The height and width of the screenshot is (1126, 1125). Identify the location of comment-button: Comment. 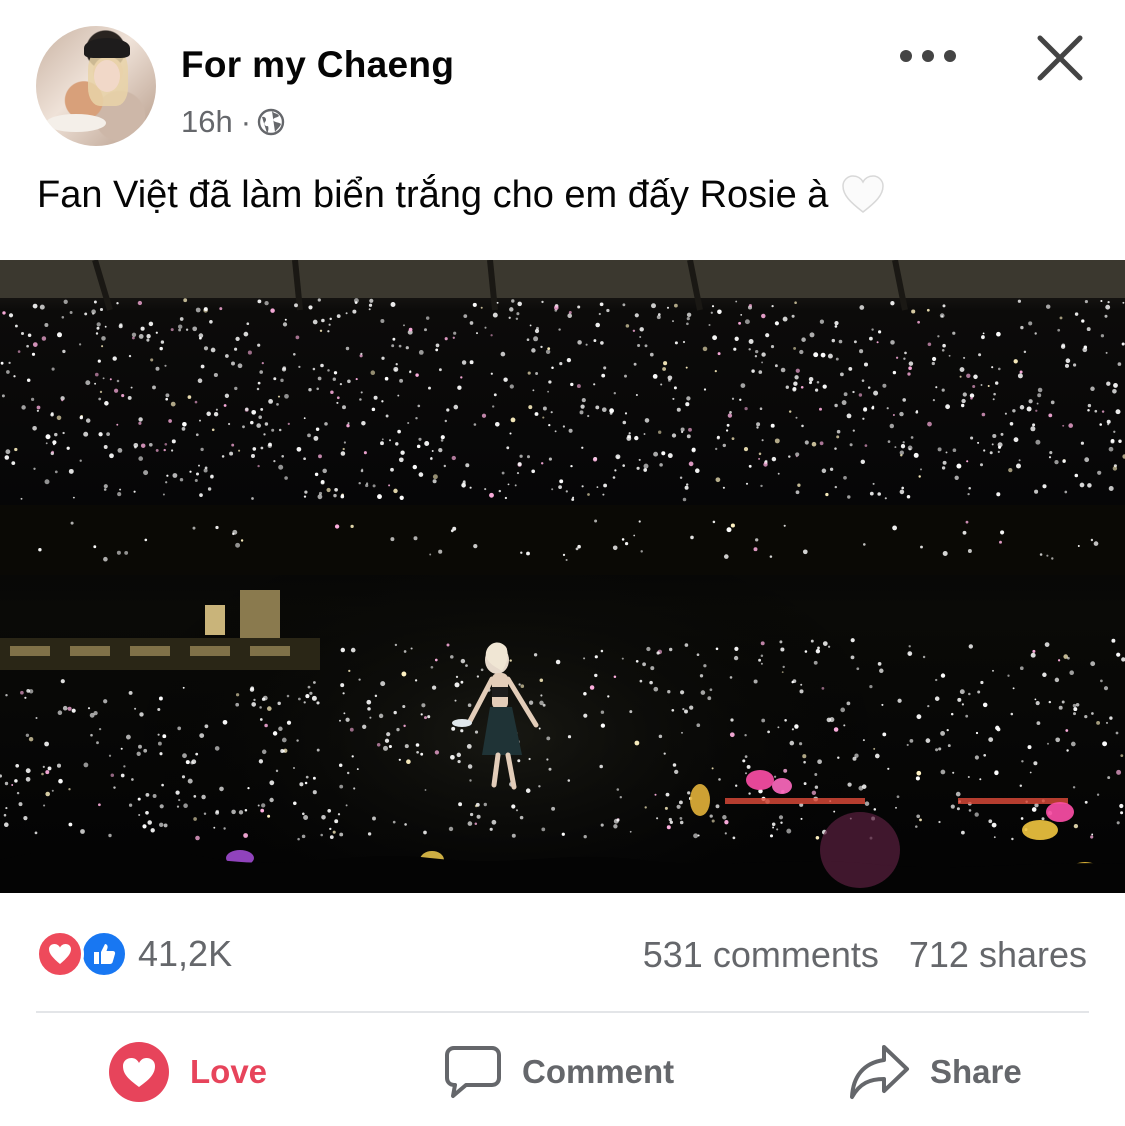
(559, 1072).